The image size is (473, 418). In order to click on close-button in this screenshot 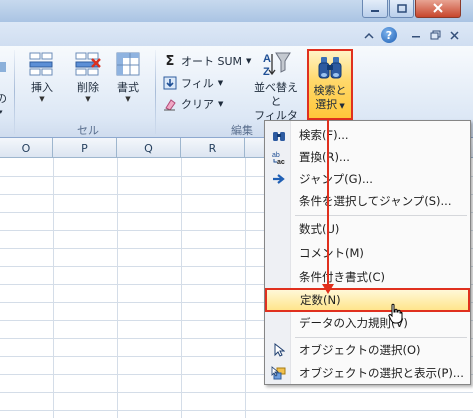, I will do `click(438, 9)`.